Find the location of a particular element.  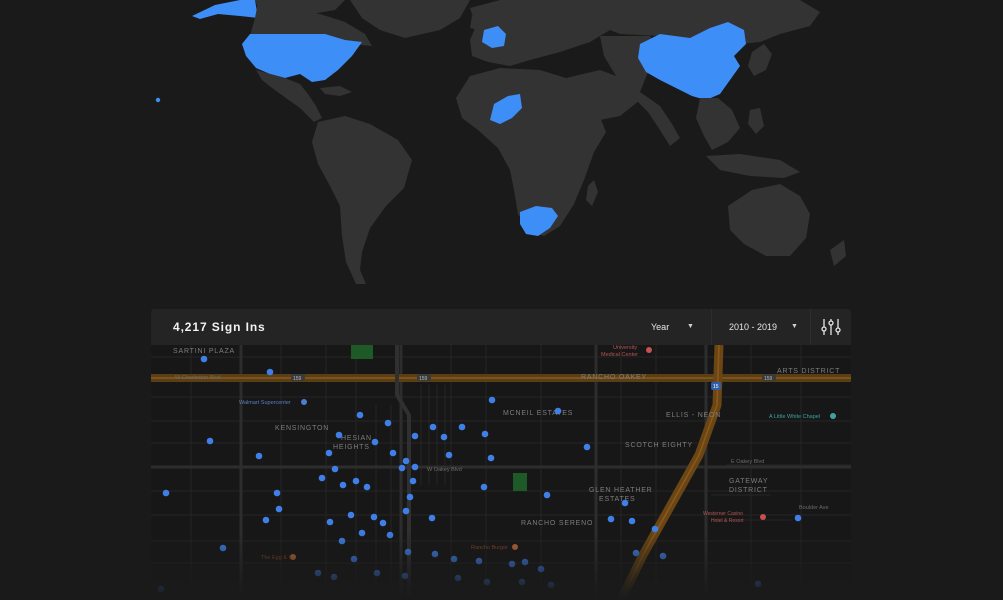

area-label-scotch: SCOTCH EIGHTY is located at coordinates (659, 445).